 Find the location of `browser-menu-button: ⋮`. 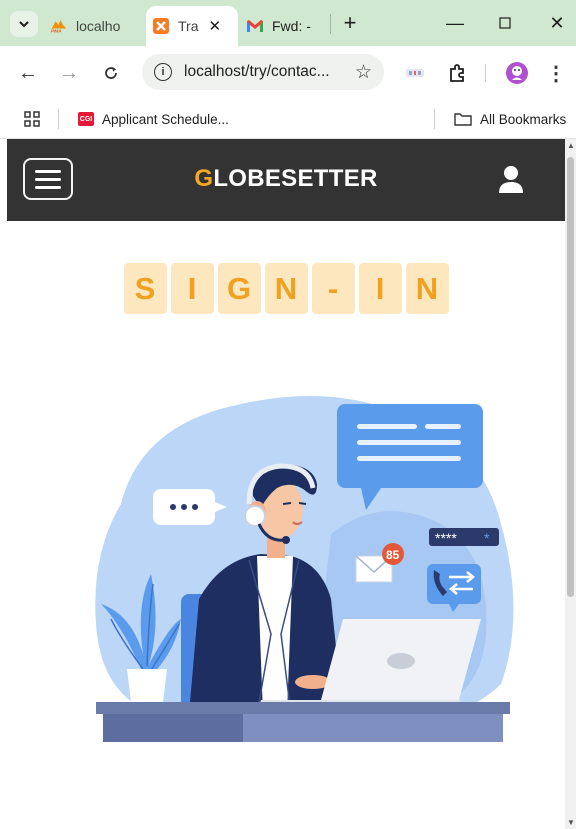

browser-menu-button: ⋮ is located at coordinates (556, 73).